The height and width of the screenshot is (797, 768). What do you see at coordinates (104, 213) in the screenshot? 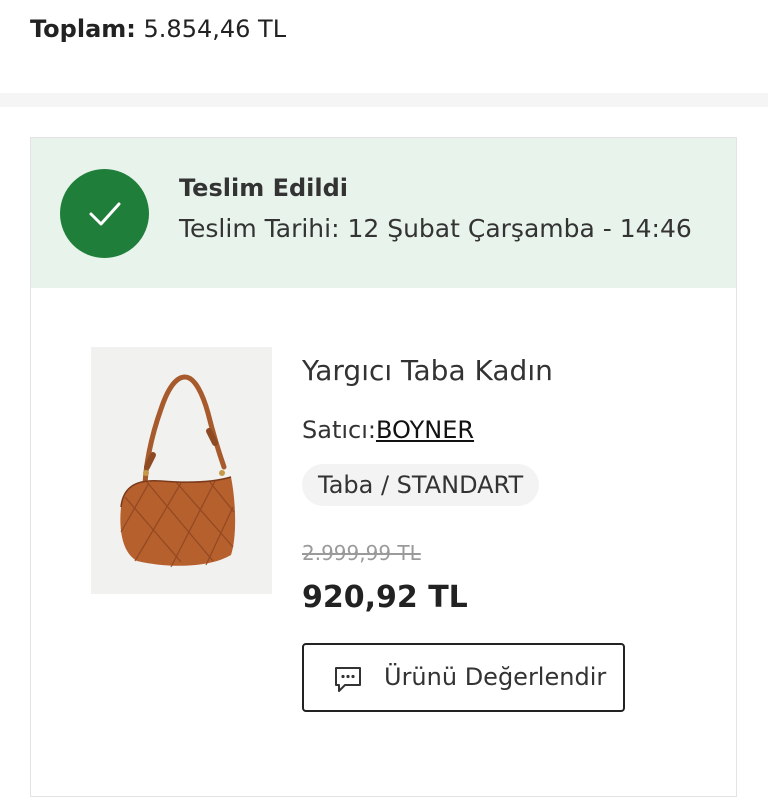
I see `checkmark-icon` at bounding box center [104, 213].